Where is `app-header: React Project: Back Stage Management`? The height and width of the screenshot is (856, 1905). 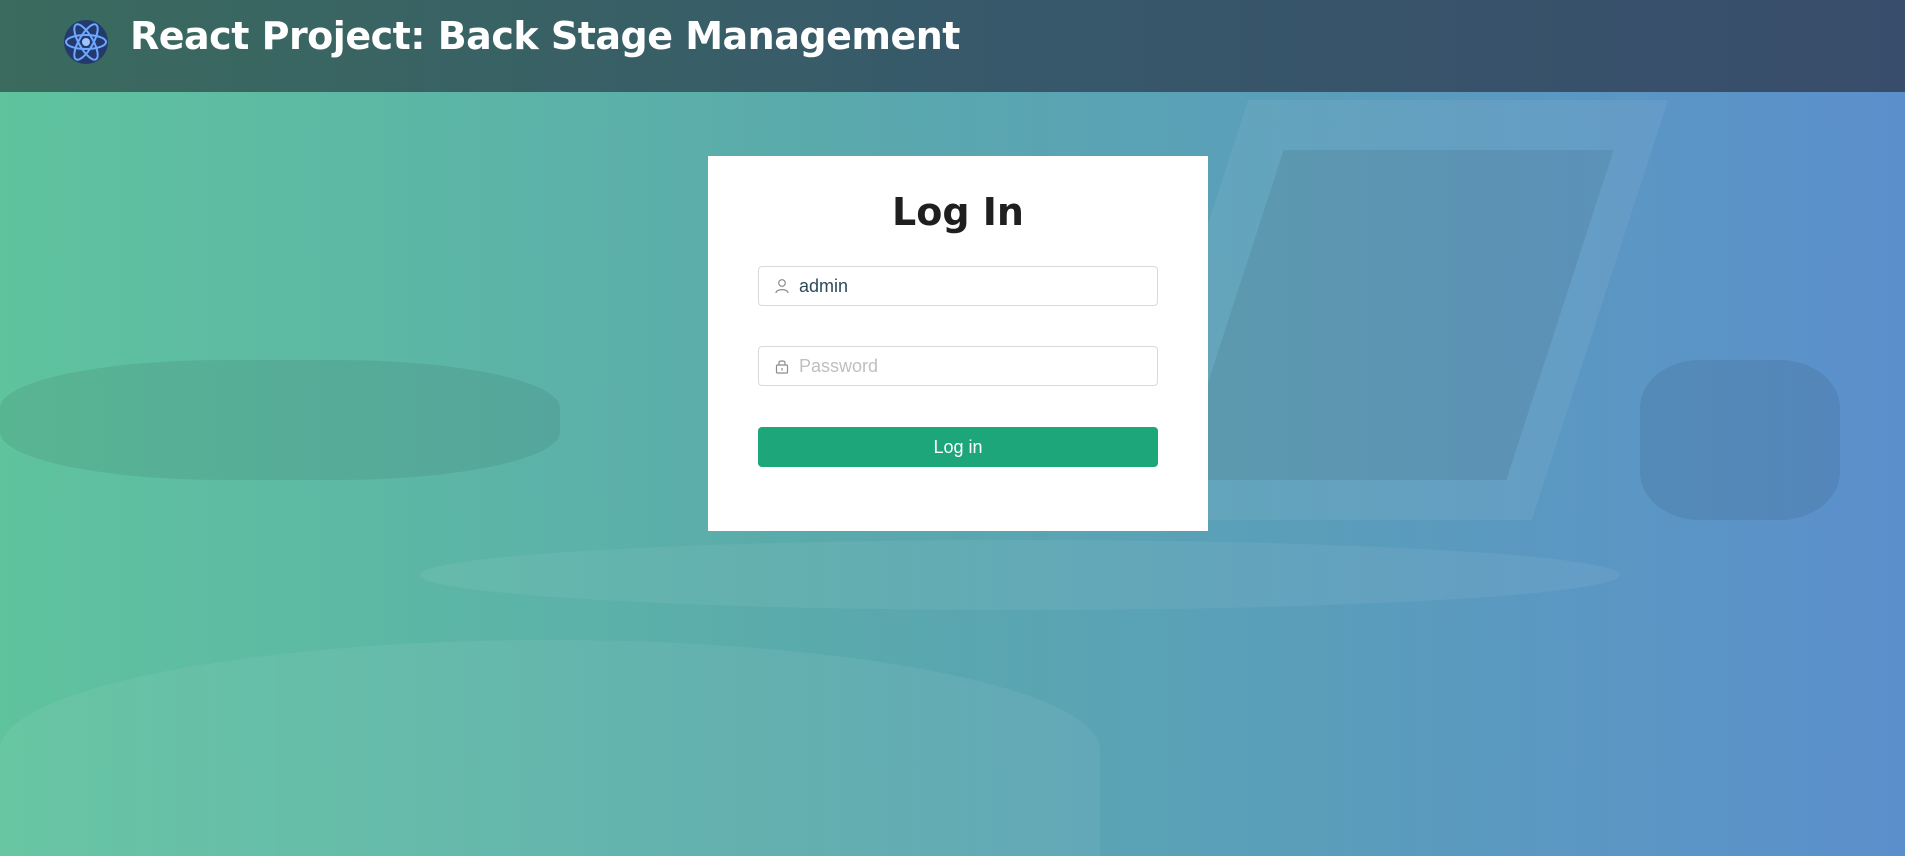
app-header: React Project: Back Stage Management is located at coordinates (952, 46).